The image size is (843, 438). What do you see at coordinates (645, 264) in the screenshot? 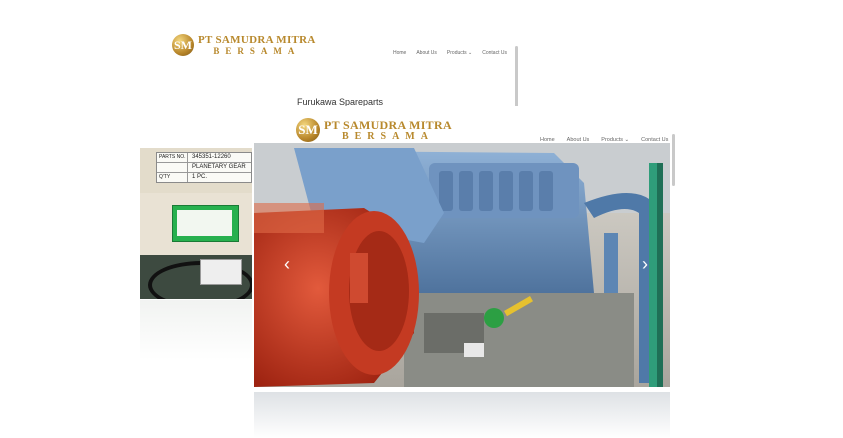
I see `slider-next-icon: ›` at bounding box center [645, 264].